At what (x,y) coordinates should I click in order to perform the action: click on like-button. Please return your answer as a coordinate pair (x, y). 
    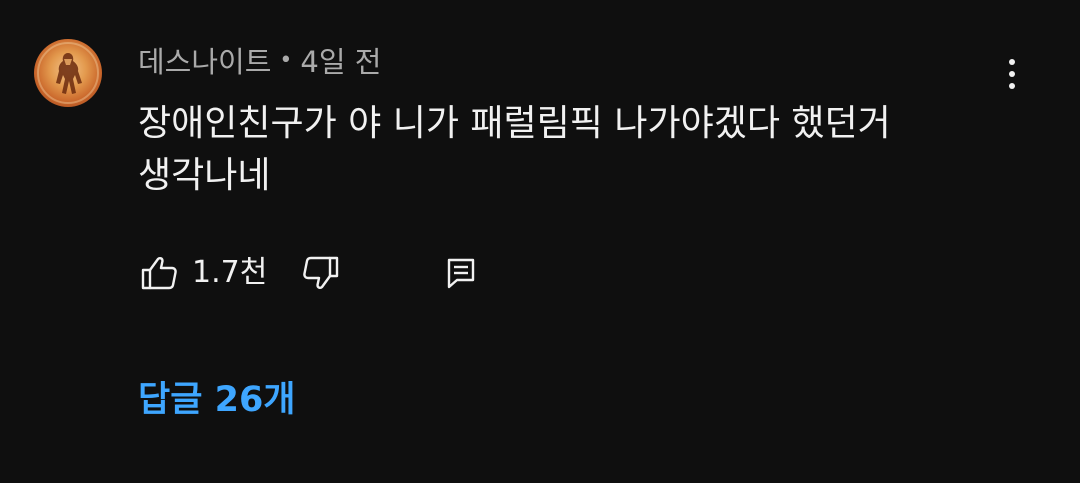
    Looking at the image, I should click on (159, 273).